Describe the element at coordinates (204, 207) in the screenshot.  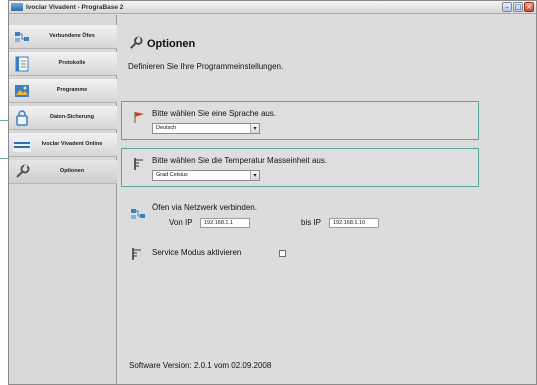
I see `network-label: Öfen via Netzwerk verbinden.` at that location.